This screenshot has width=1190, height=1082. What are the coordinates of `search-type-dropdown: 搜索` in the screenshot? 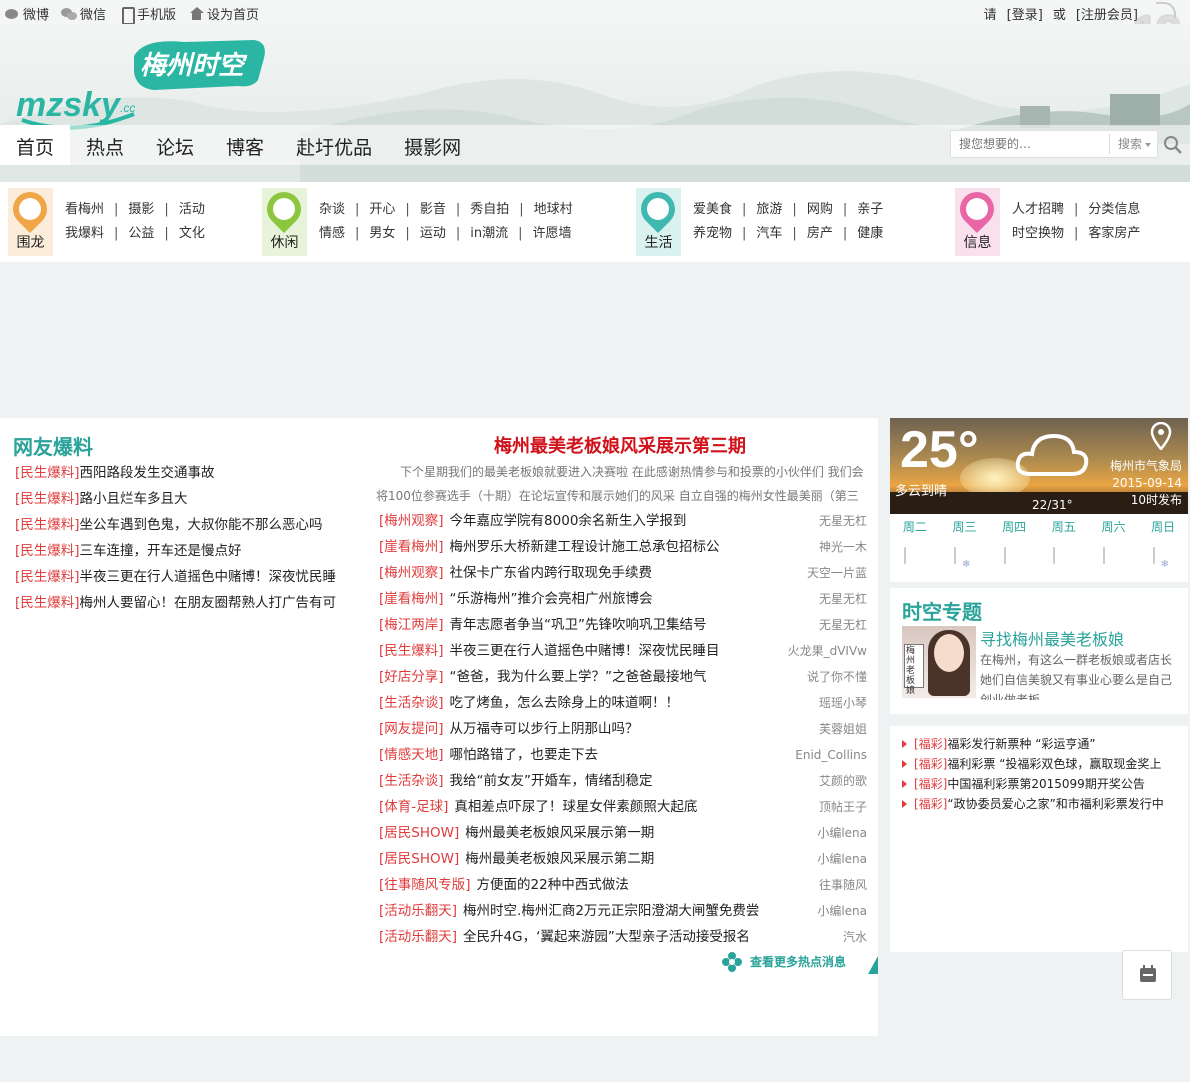 It's located at (1133, 144).